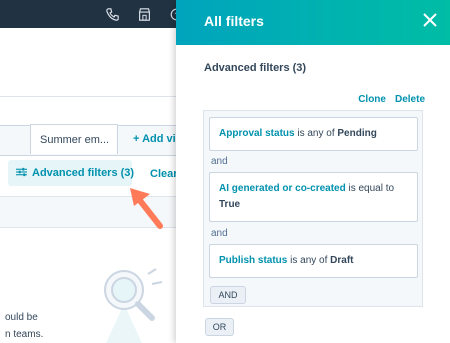 The height and width of the screenshot is (343, 450). What do you see at coordinates (90, 96) in the screenshot?
I see `divider` at bounding box center [90, 96].